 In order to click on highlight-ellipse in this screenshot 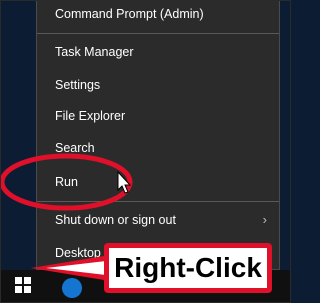, I will do `click(66, 182)`.